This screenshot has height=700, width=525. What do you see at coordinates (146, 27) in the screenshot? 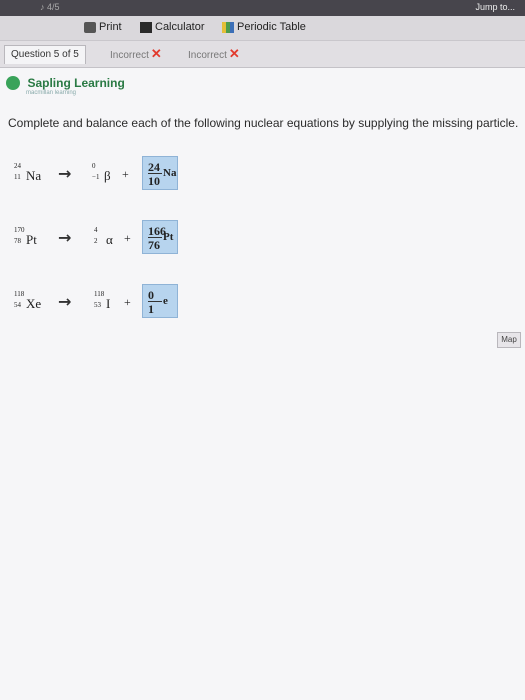
I see `calculator-icon` at bounding box center [146, 27].